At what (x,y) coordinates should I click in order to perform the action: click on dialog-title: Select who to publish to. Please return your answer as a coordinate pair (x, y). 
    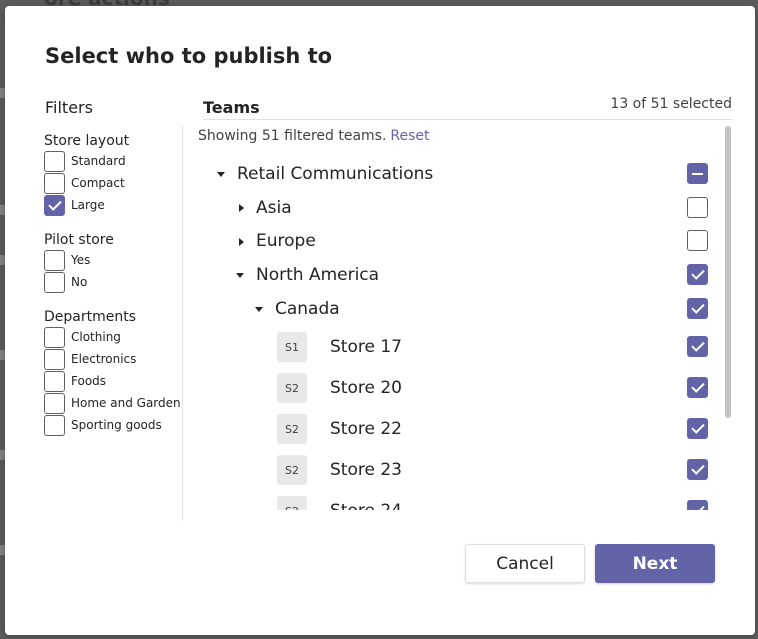
    Looking at the image, I should click on (189, 56).